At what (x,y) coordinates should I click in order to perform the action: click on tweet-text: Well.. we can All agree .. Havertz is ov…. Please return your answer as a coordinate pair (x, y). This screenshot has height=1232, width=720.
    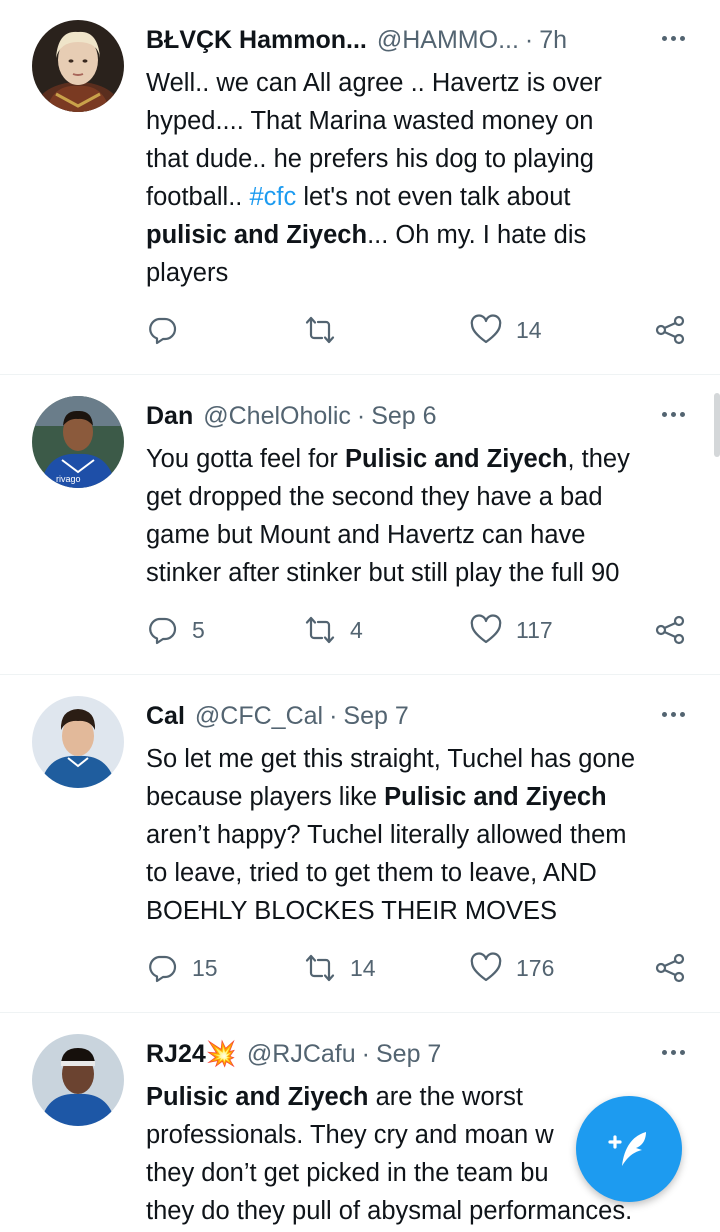
    Looking at the image, I should click on (421, 178).